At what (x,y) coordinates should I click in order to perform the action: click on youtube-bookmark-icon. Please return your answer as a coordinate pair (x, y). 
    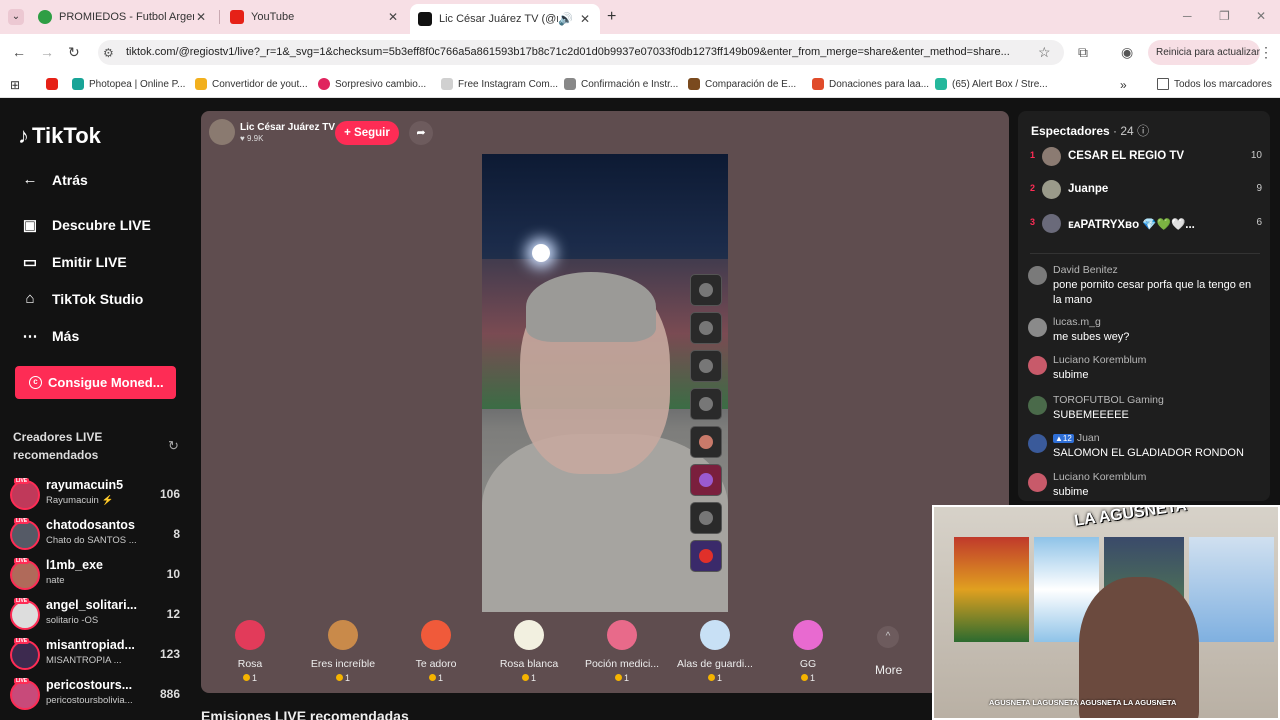
    Looking at the image, I should click on (52, 84).